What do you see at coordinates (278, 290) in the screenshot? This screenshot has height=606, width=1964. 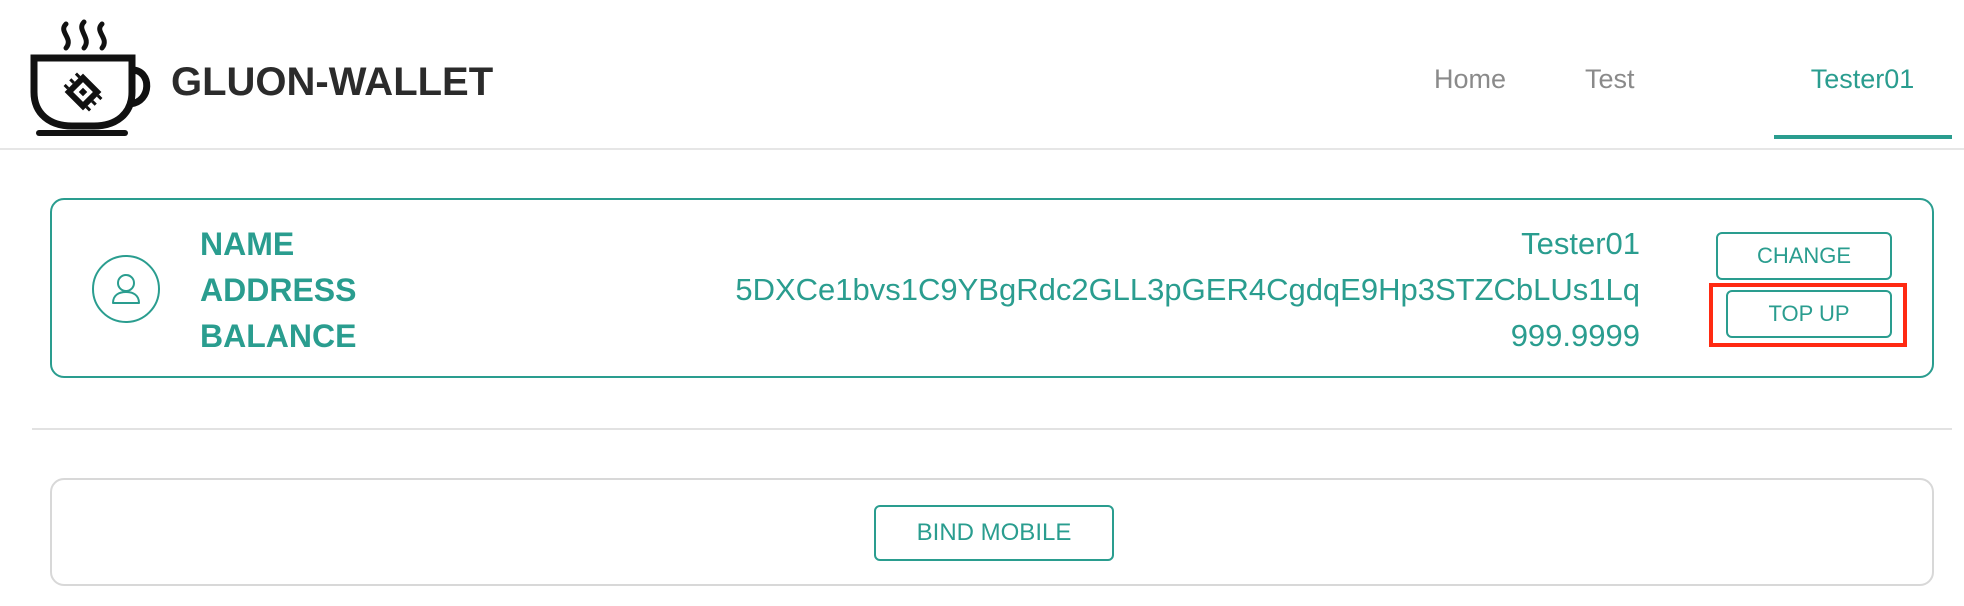 I see `address-label: ADDRESS` at bounding box center [278, 290].